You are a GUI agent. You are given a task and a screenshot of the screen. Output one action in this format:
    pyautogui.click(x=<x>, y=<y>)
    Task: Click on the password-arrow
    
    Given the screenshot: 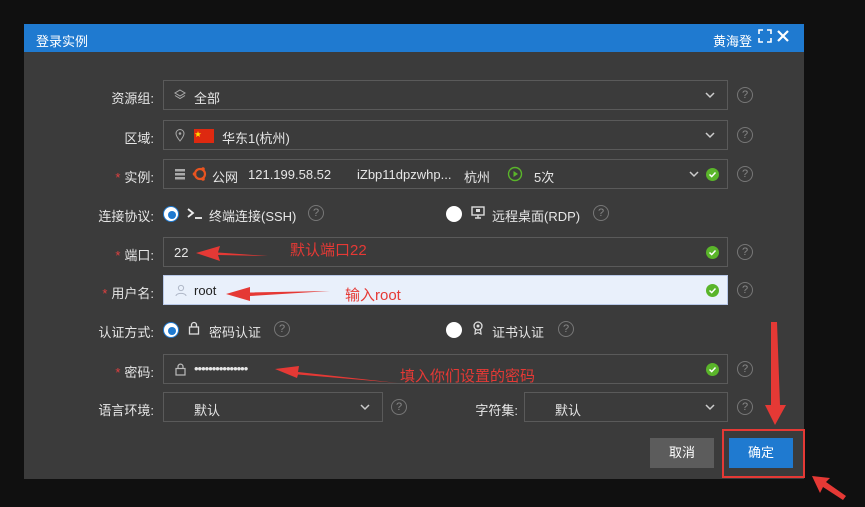 What is the action you would take?
    pyautogui.click(x=336, y=374)
    